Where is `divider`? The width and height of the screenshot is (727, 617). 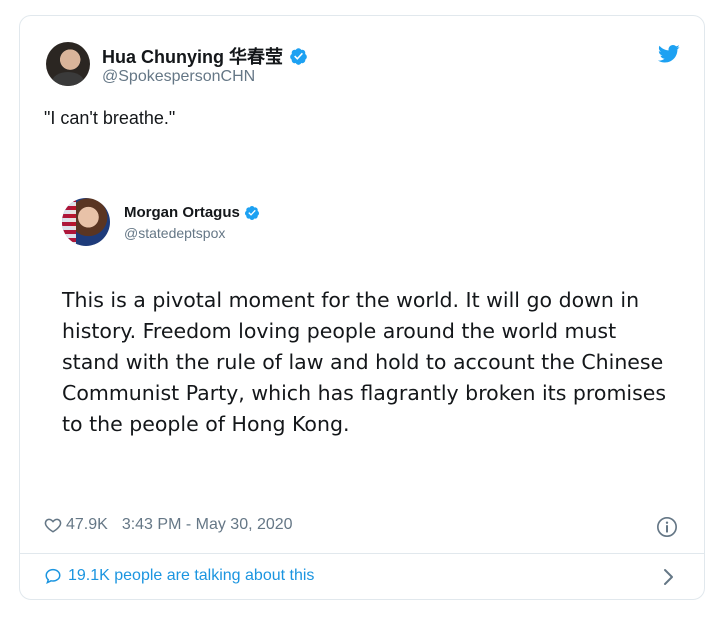 divider is located at coordinates (362, 553).